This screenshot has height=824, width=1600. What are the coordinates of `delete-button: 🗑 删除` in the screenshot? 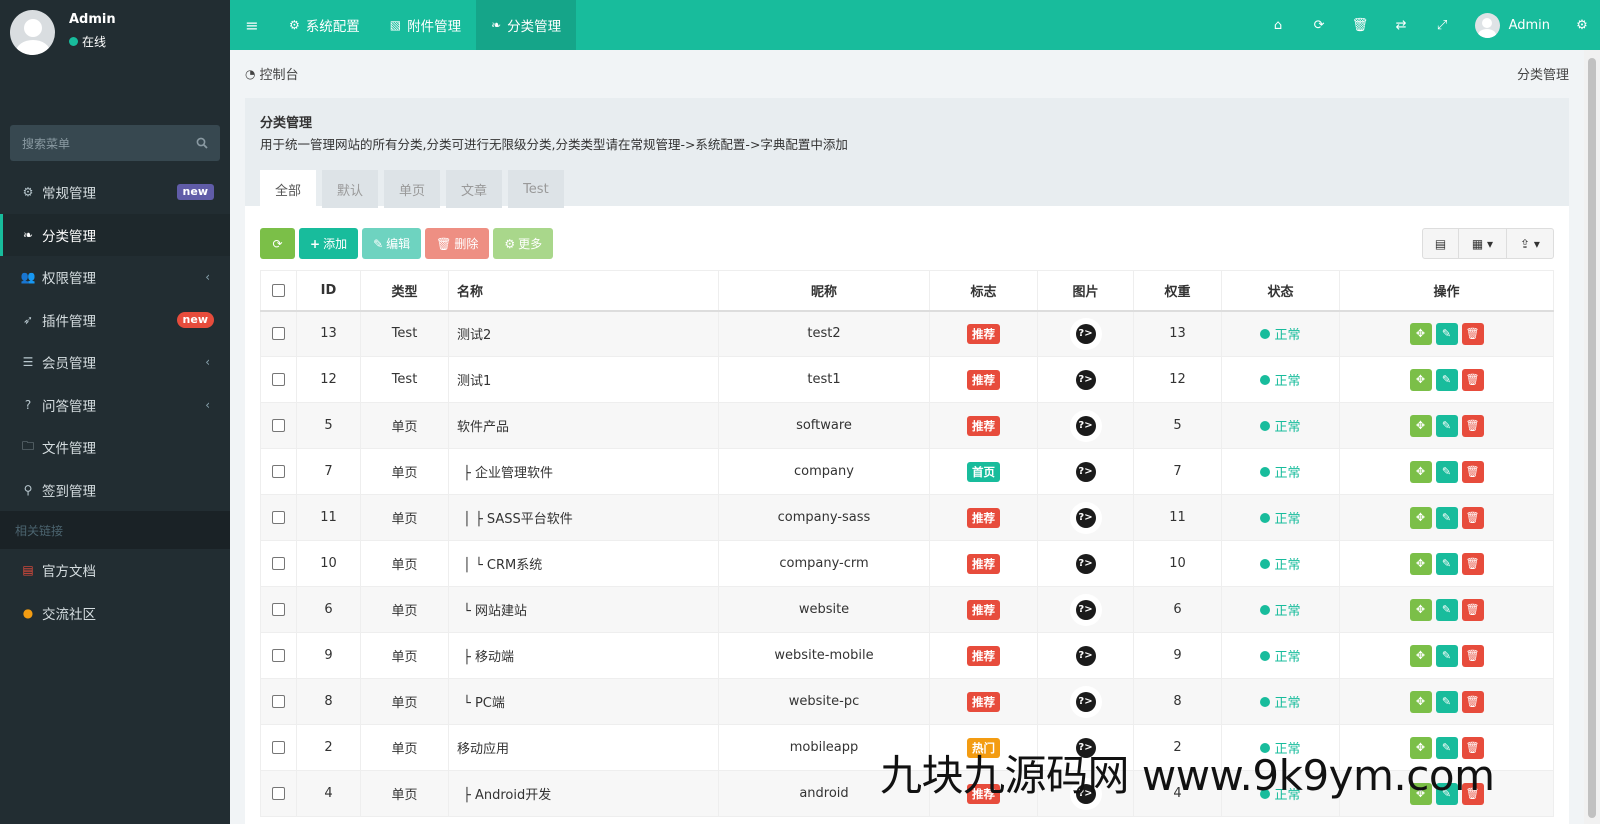 It's located at (457, 243).